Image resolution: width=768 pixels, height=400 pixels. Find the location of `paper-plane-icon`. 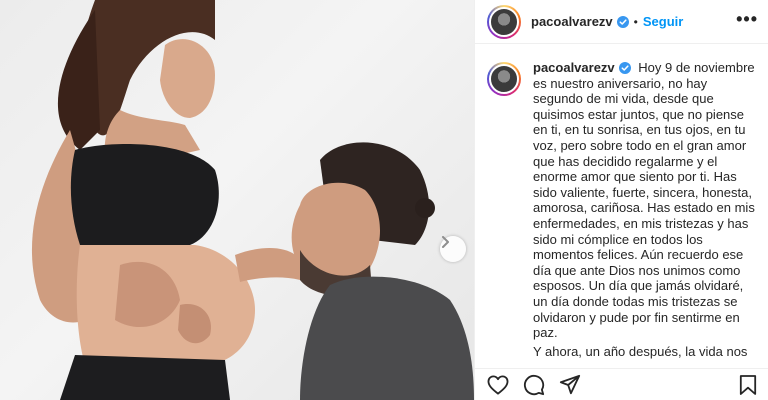

paper-plane-icon is located at coordinates (570, 385).